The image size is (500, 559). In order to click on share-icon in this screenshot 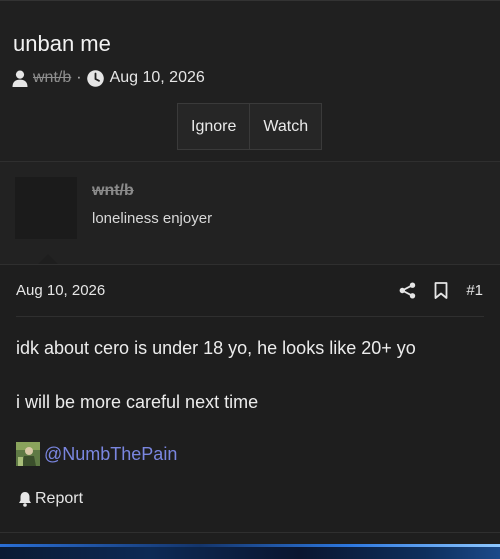, I will do `click(407, 290)`.